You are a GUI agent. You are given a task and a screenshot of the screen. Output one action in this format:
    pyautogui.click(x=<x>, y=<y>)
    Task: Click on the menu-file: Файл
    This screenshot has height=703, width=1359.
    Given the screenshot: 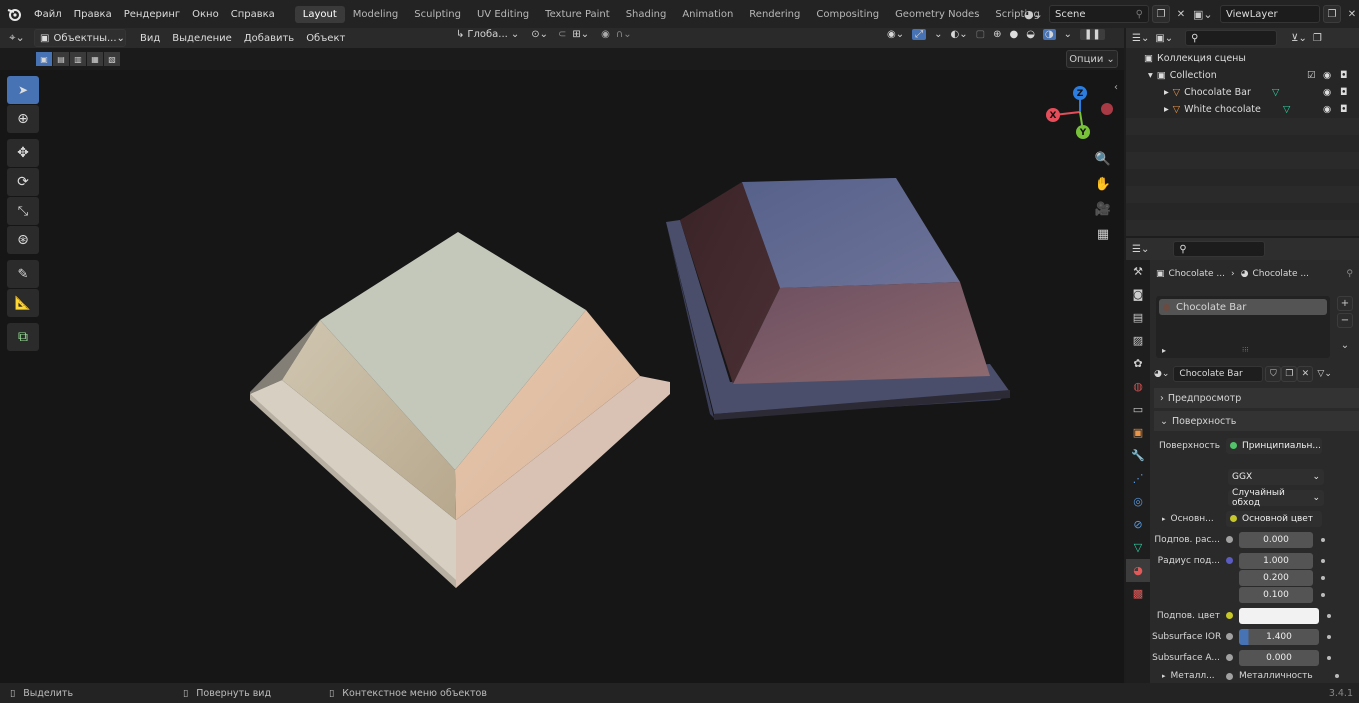 What is the action you would take?
    pyautogui.click(x=48, y=14)
    